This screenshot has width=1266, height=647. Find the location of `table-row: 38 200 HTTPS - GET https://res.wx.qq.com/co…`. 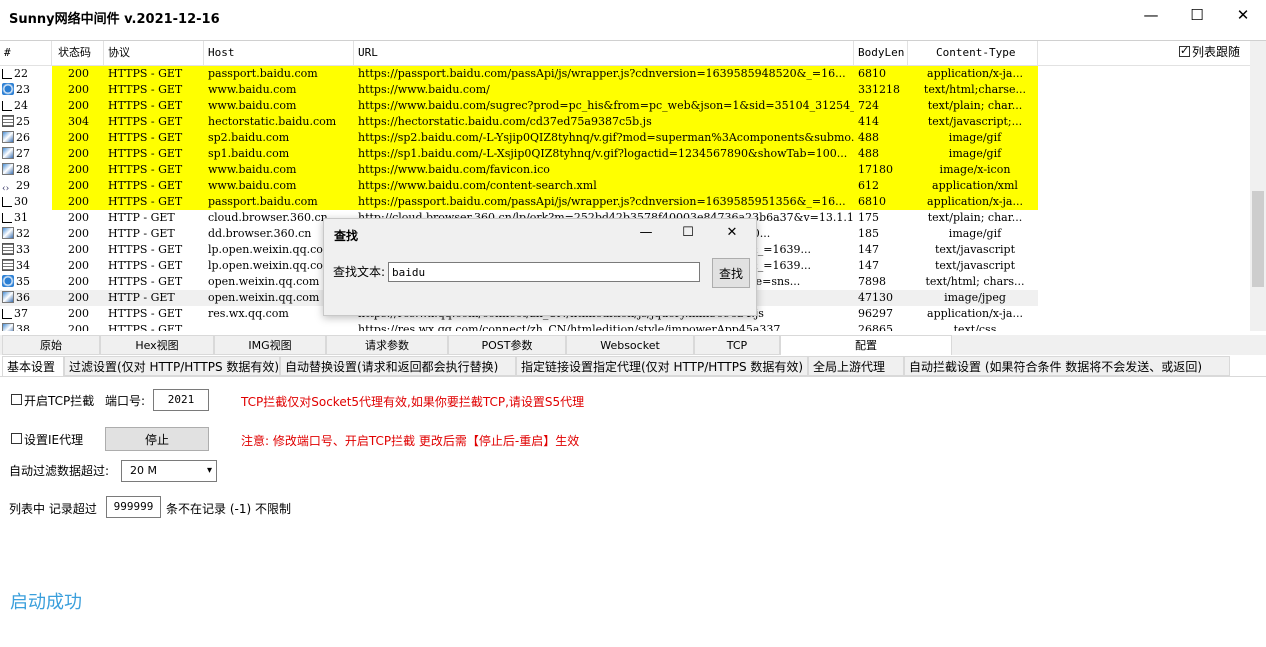

table-row: 38 200 HTTPS - GET https://res.wx.qq.com/co… is located at coordinates (625, 326).